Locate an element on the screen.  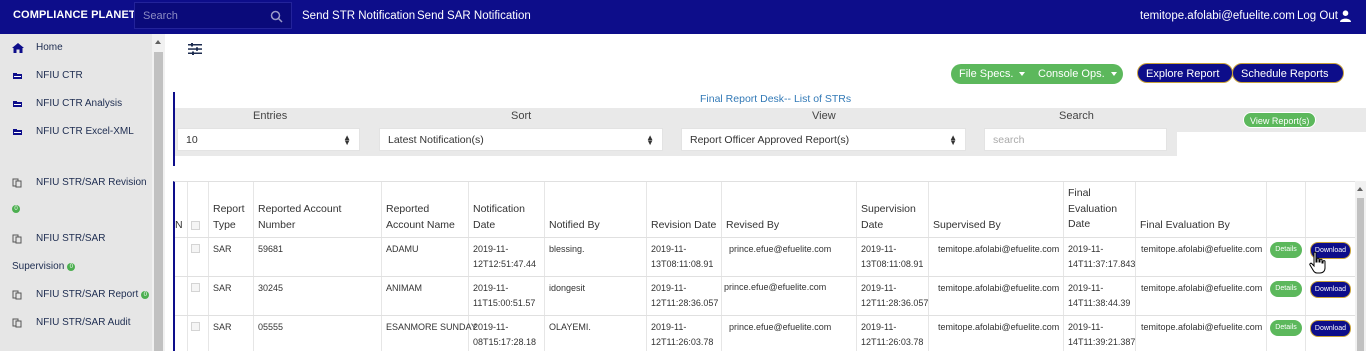
search-label: Search is located at coordinates (1076, 116).